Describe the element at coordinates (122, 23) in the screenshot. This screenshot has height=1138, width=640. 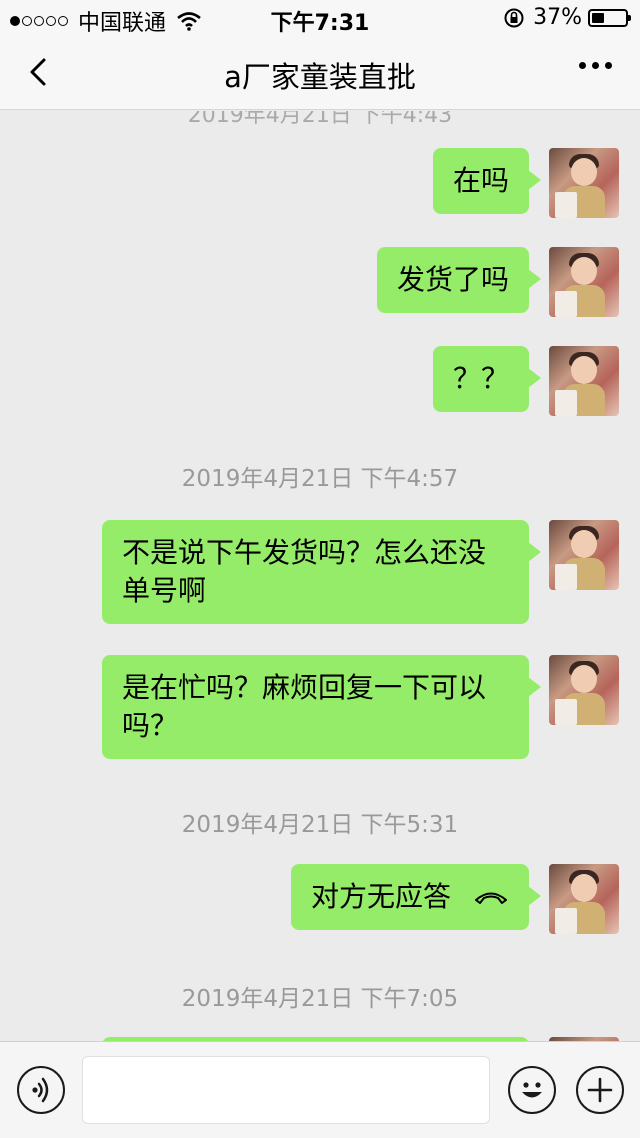
I see `carrier-name: 中国联通` at that location.